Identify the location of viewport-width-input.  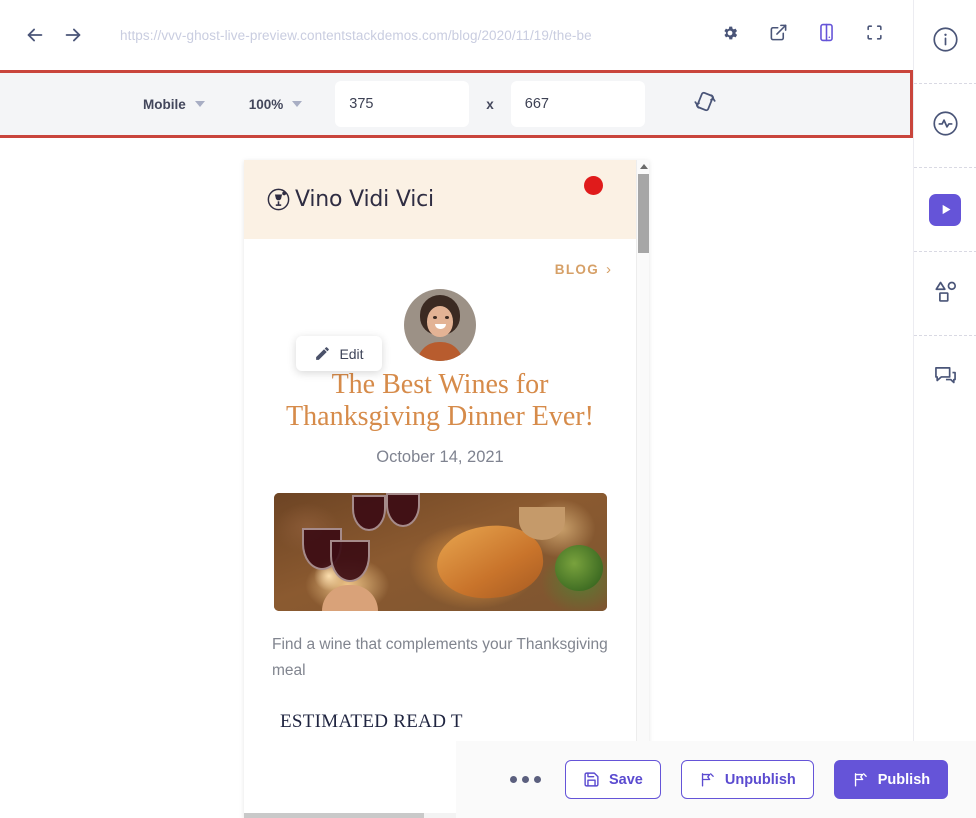
(402, 104).